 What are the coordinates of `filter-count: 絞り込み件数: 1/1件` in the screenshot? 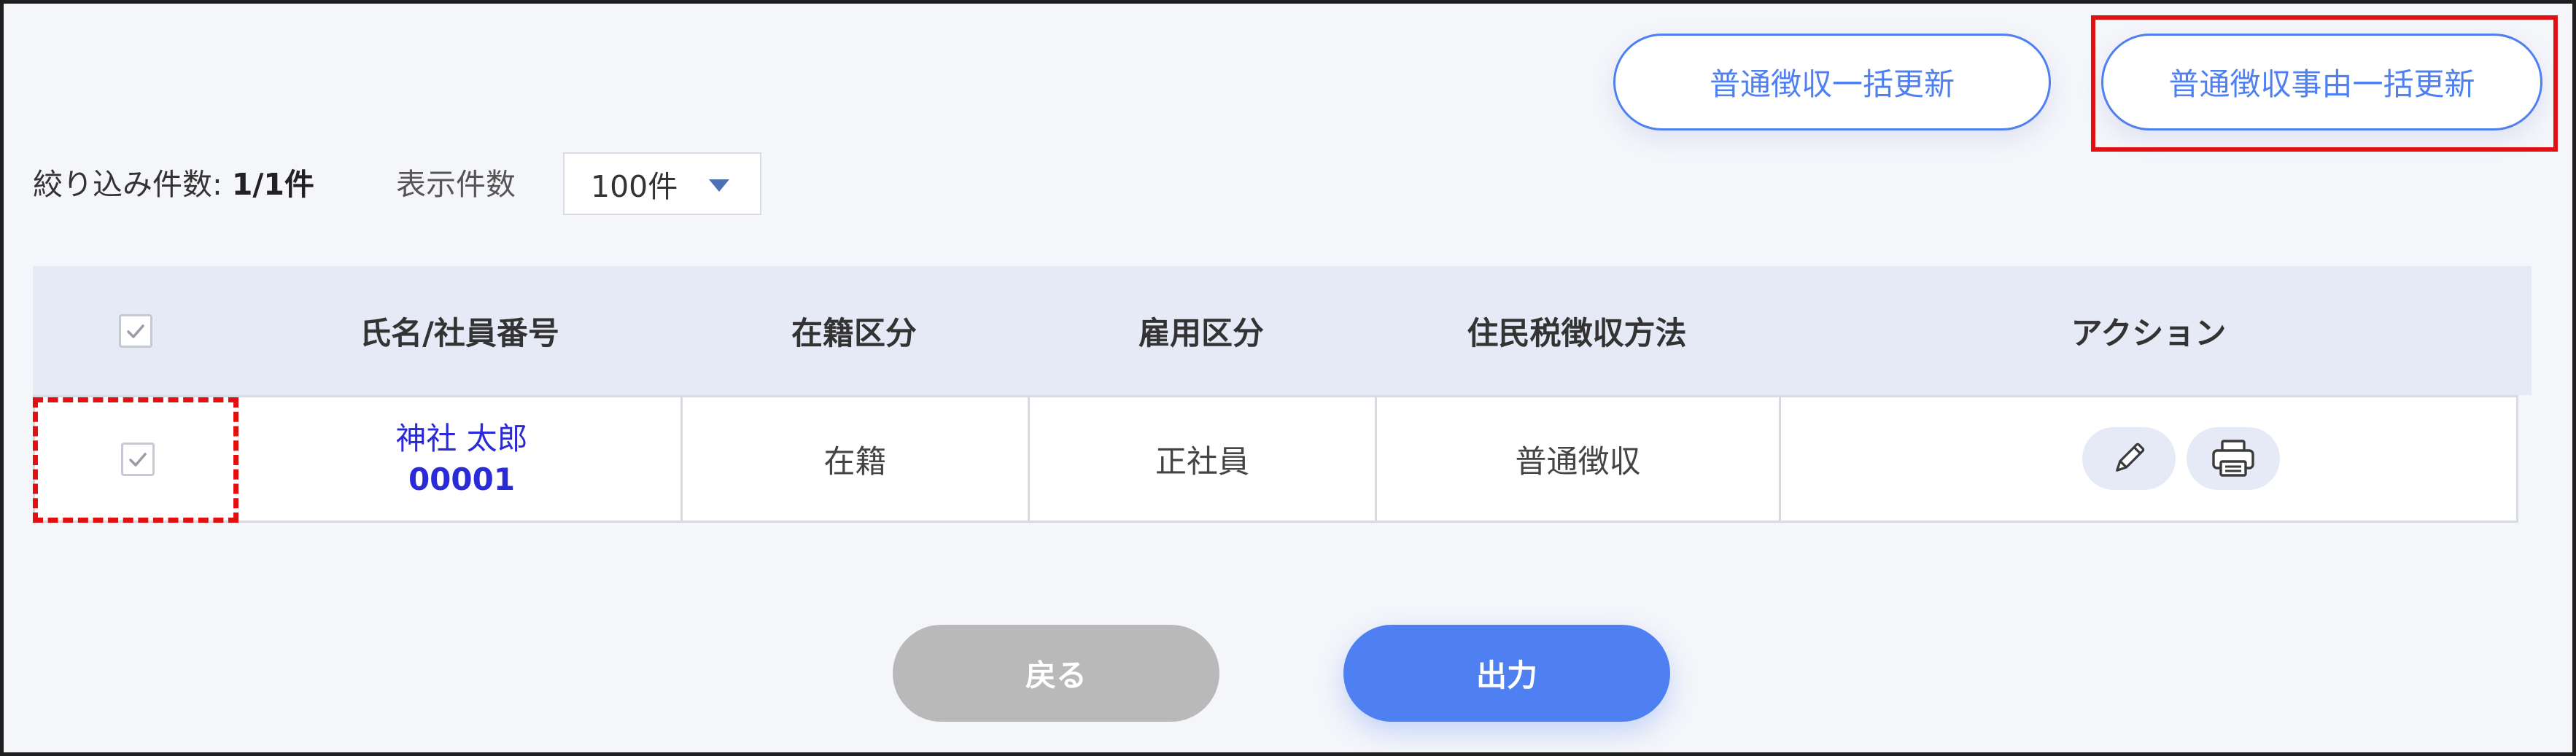 It's located at (174, 184).